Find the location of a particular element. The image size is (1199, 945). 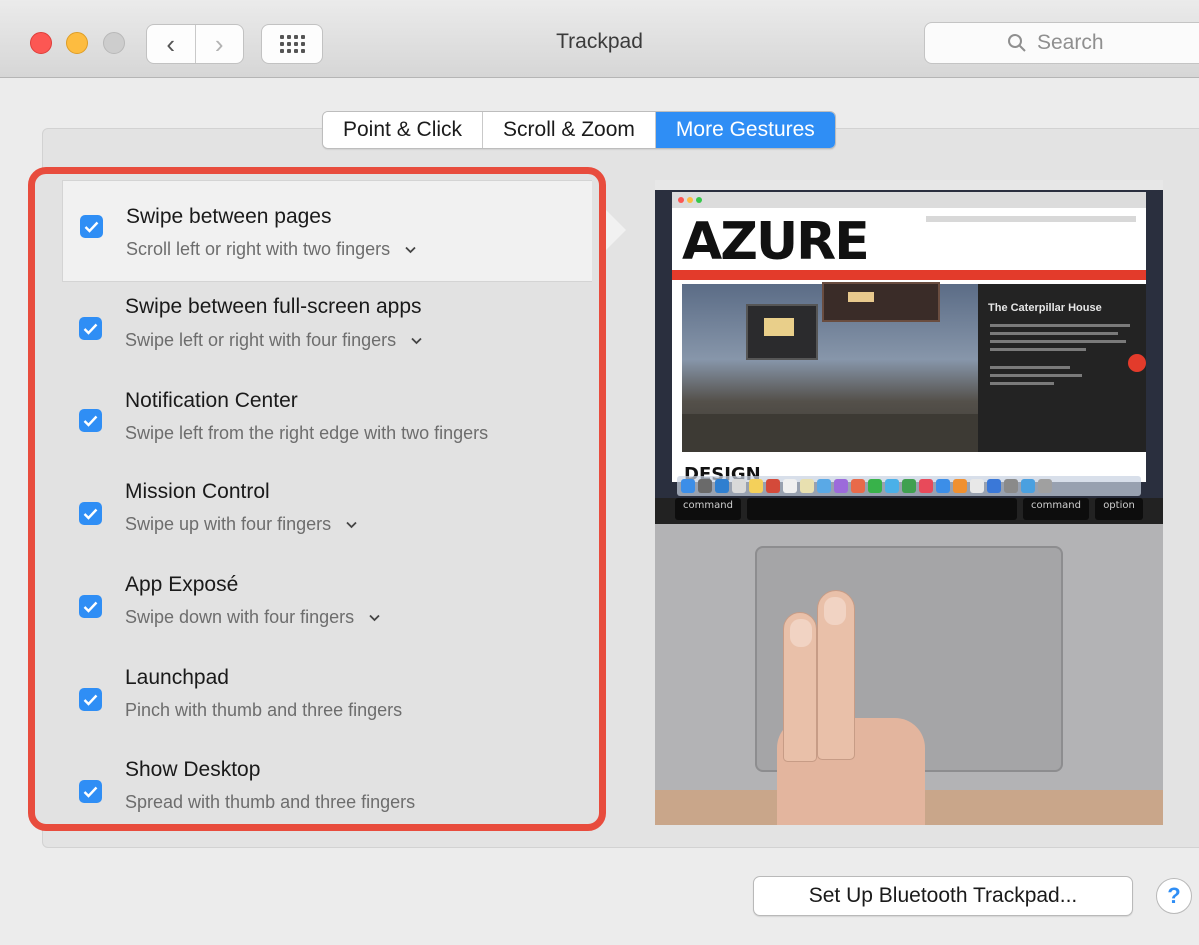

gesture-item-app-expose: App Exposé Swipe down with four fingers is located at coordinates (317, 608).